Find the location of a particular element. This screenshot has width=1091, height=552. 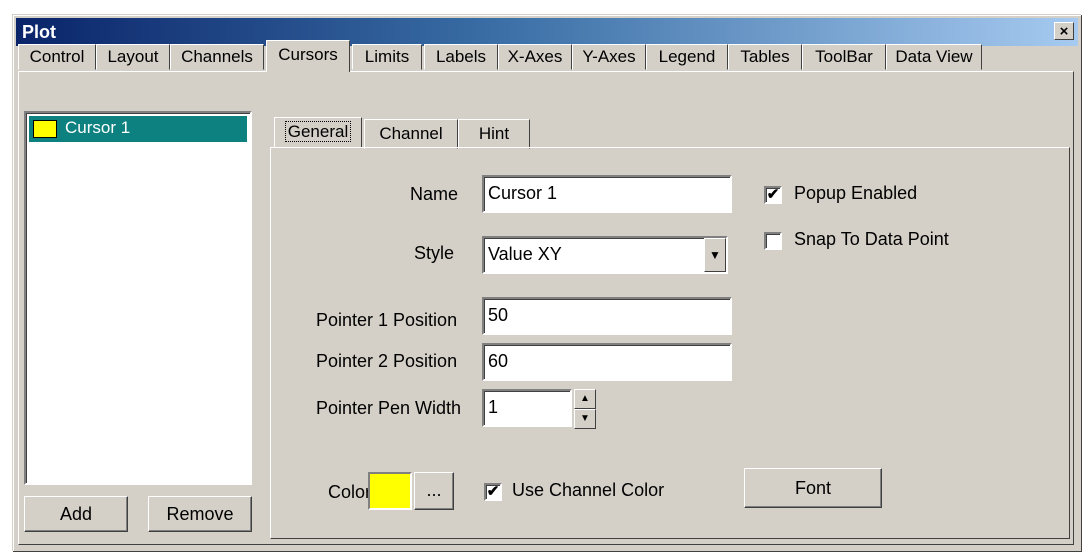

pen-width-label: Pointer Pen Width is located at coordinates (389, 408).